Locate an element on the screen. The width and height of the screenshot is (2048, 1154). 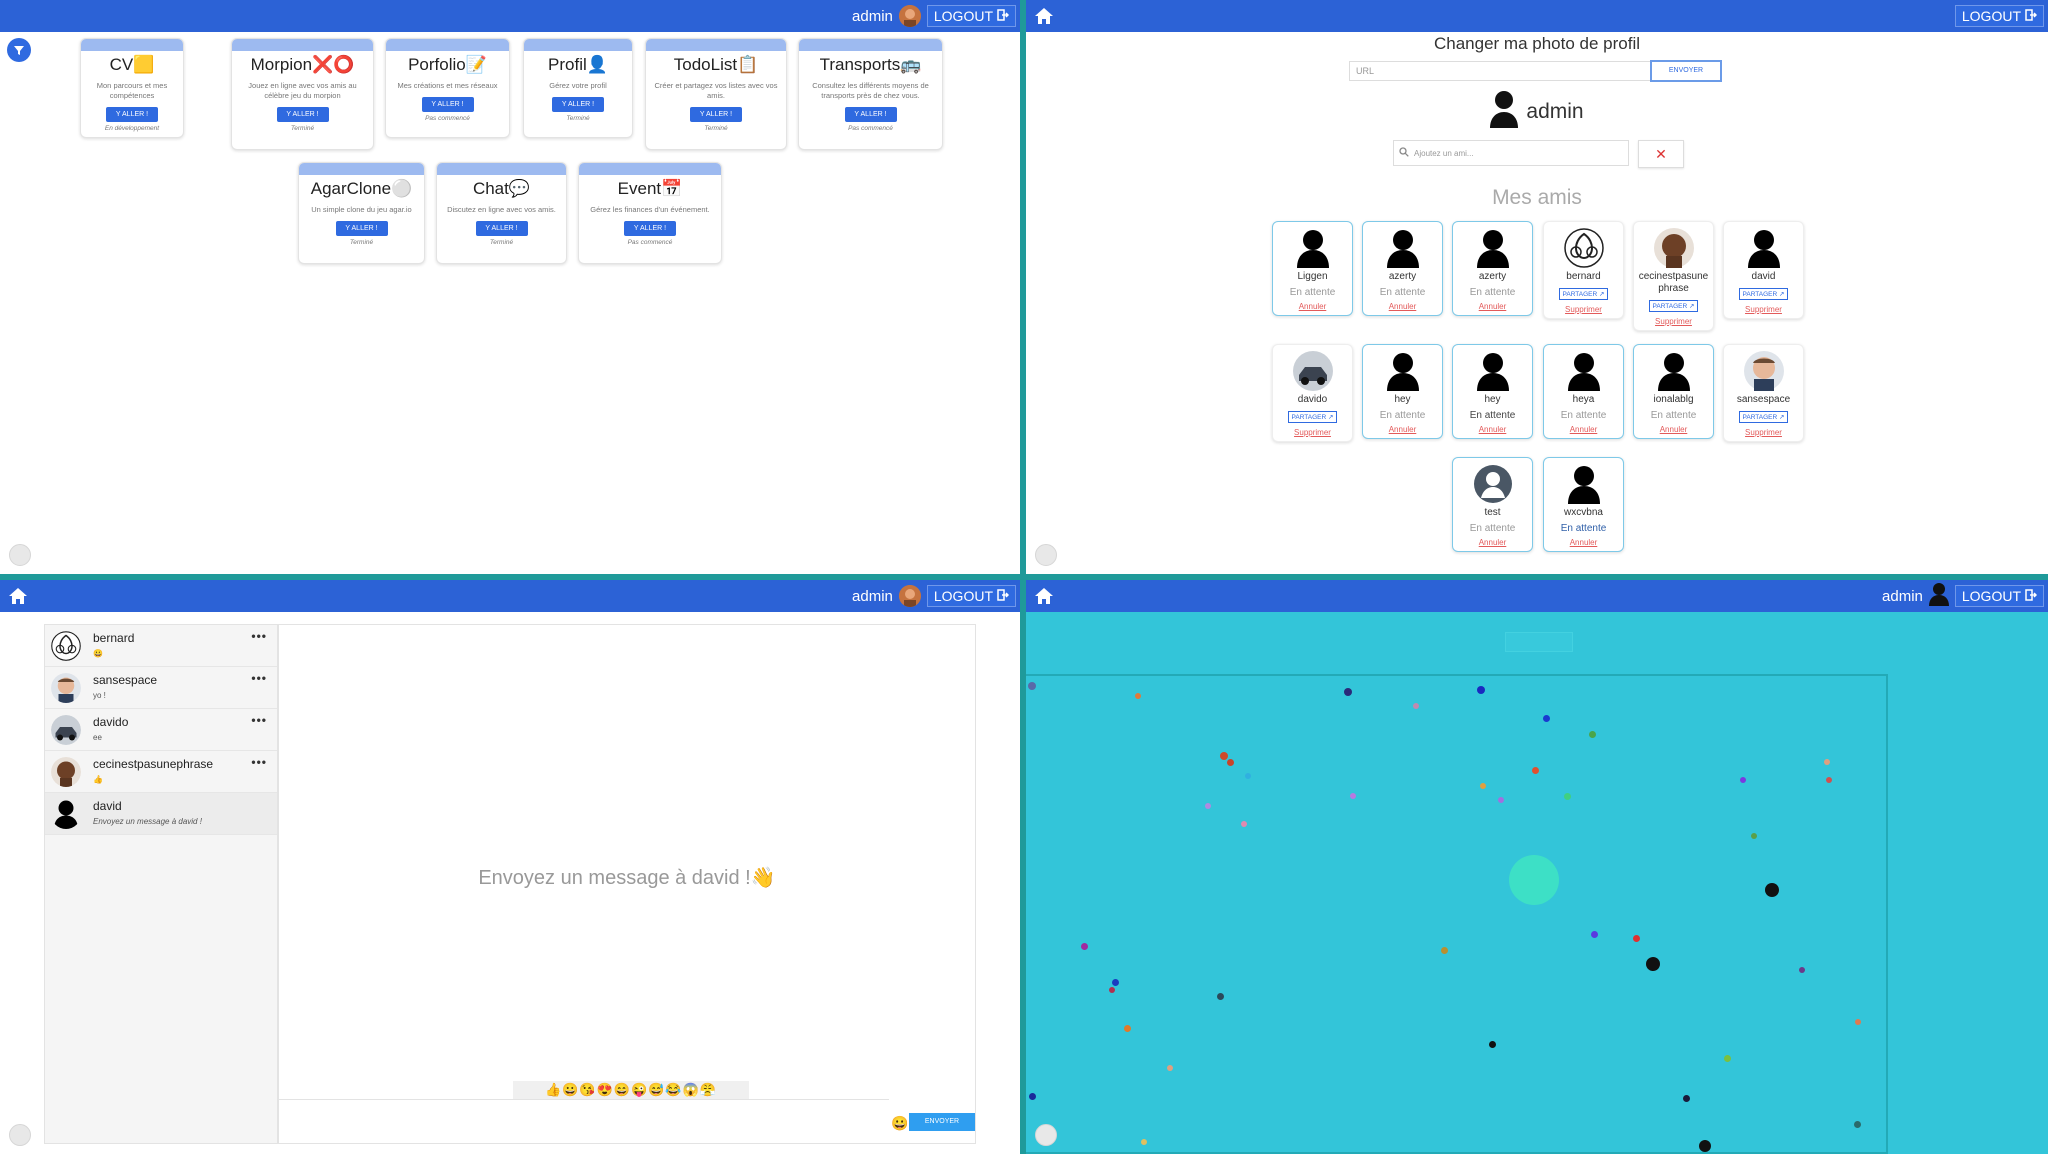
send-message-button: ENVOYER is located at coordinates (942, 1122).